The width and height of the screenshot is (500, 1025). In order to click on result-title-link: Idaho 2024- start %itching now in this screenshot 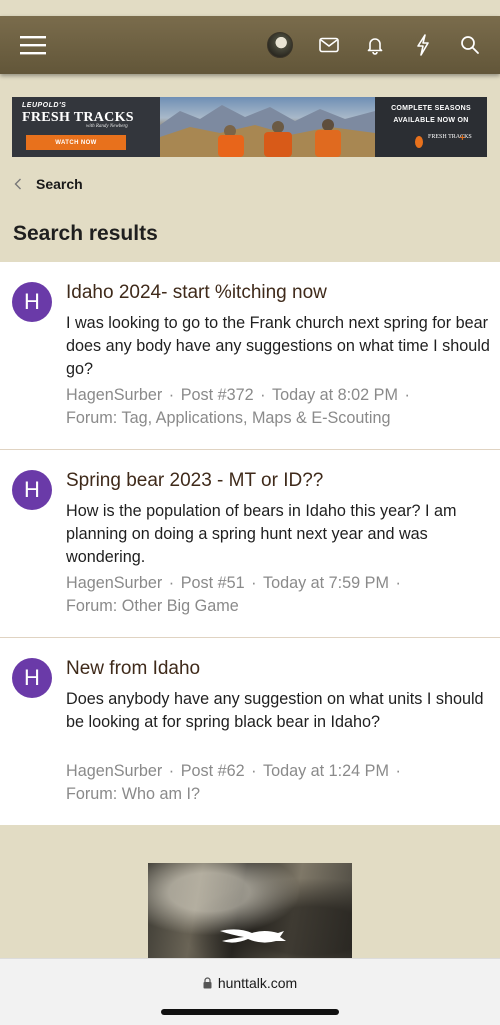, I will do `click(196, 293)`.